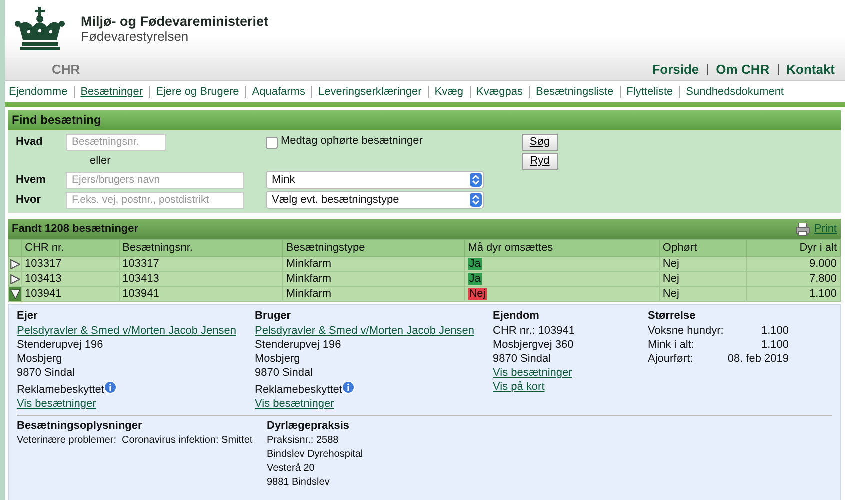 The height and width of the screenshot is (500, 845). I want to click on nav-tab: Leveringserklæringer, so click(366, 92).